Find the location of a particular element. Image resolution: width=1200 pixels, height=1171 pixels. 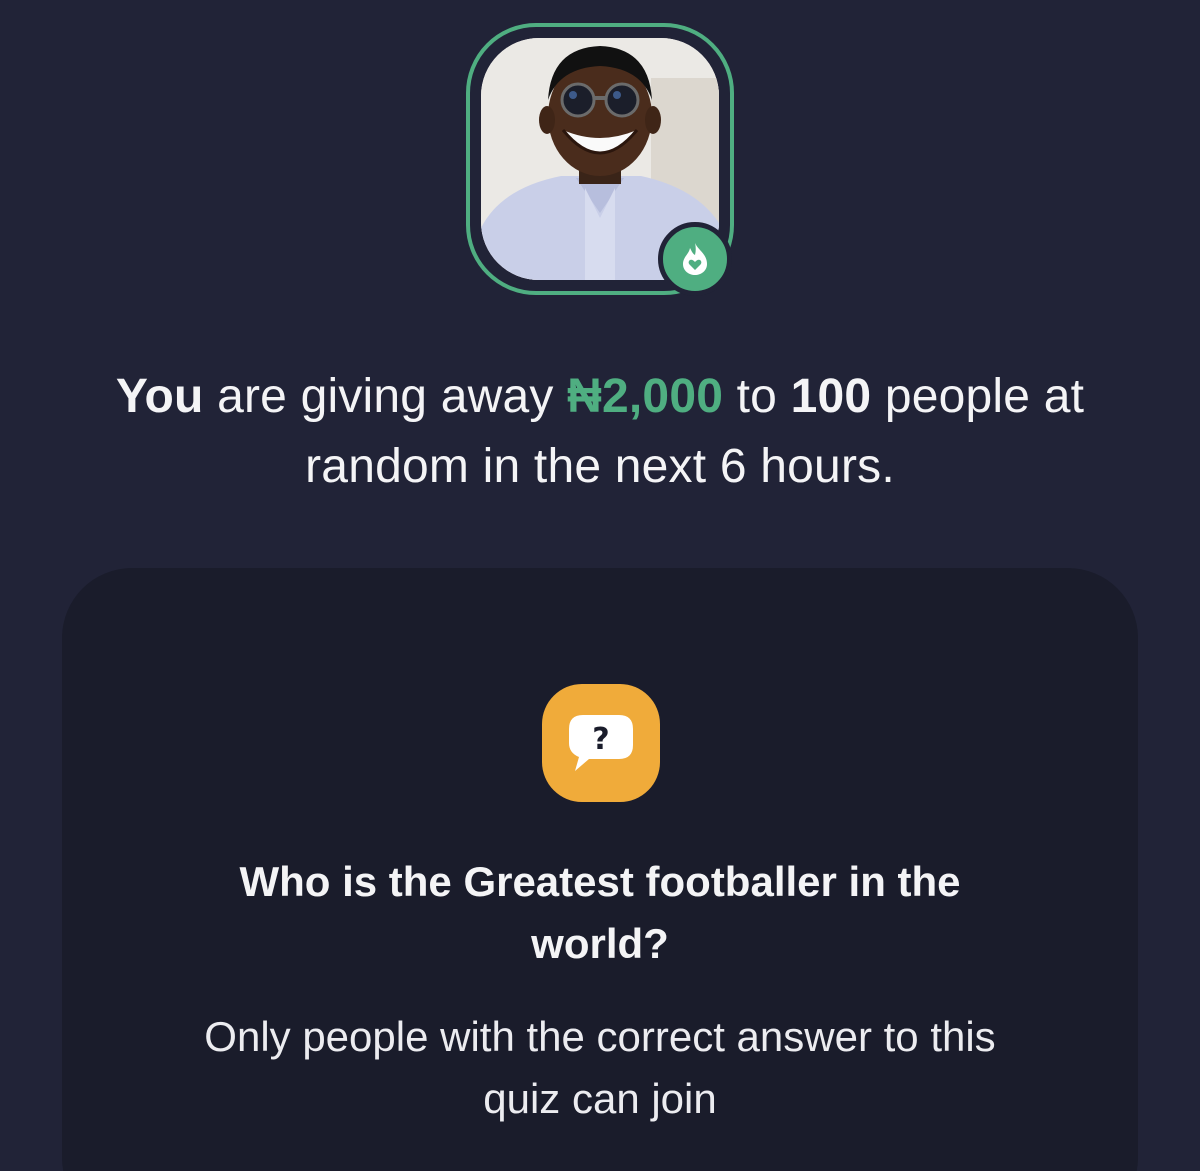

headline-text-2: to is located at coordinates (757, 396).